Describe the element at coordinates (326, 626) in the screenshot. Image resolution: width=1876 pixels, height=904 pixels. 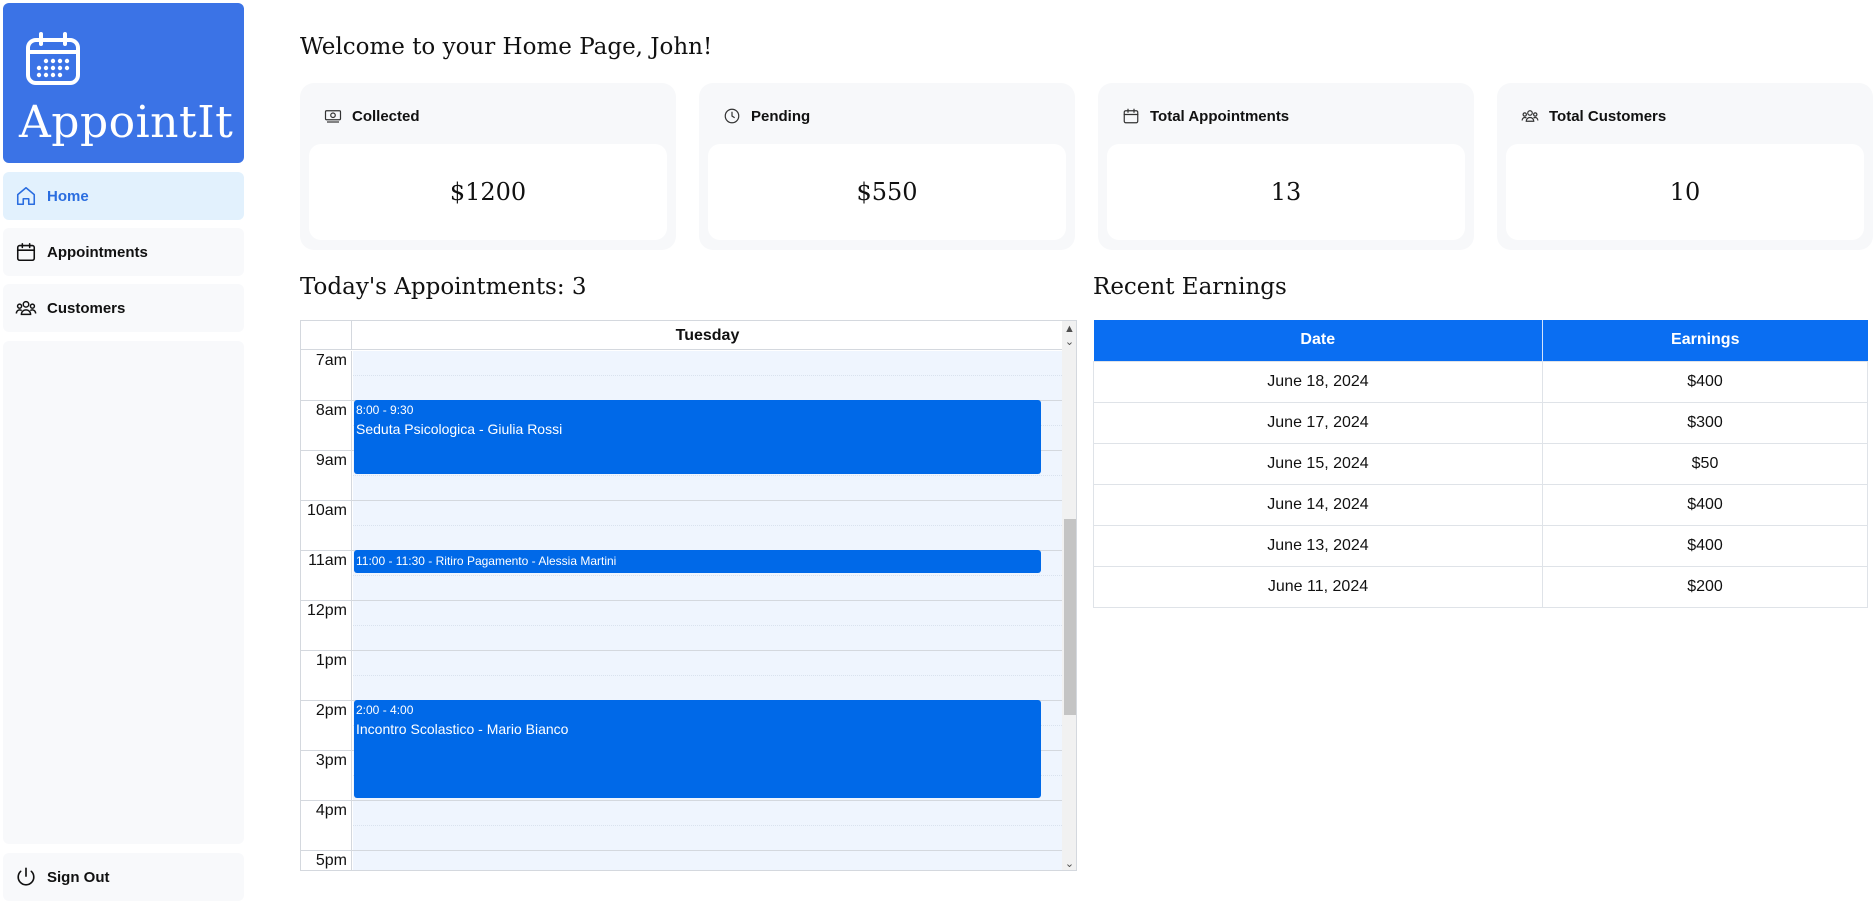
I see `hour-label: 12pm` at that location.